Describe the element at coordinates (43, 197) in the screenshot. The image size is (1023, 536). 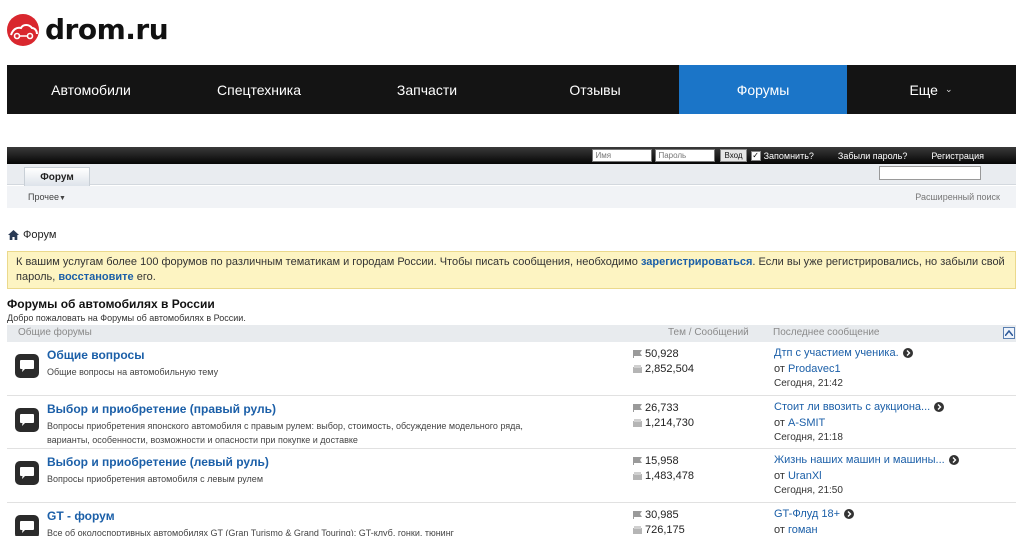
I see `other-dropdown-label: Прочее` at that location.